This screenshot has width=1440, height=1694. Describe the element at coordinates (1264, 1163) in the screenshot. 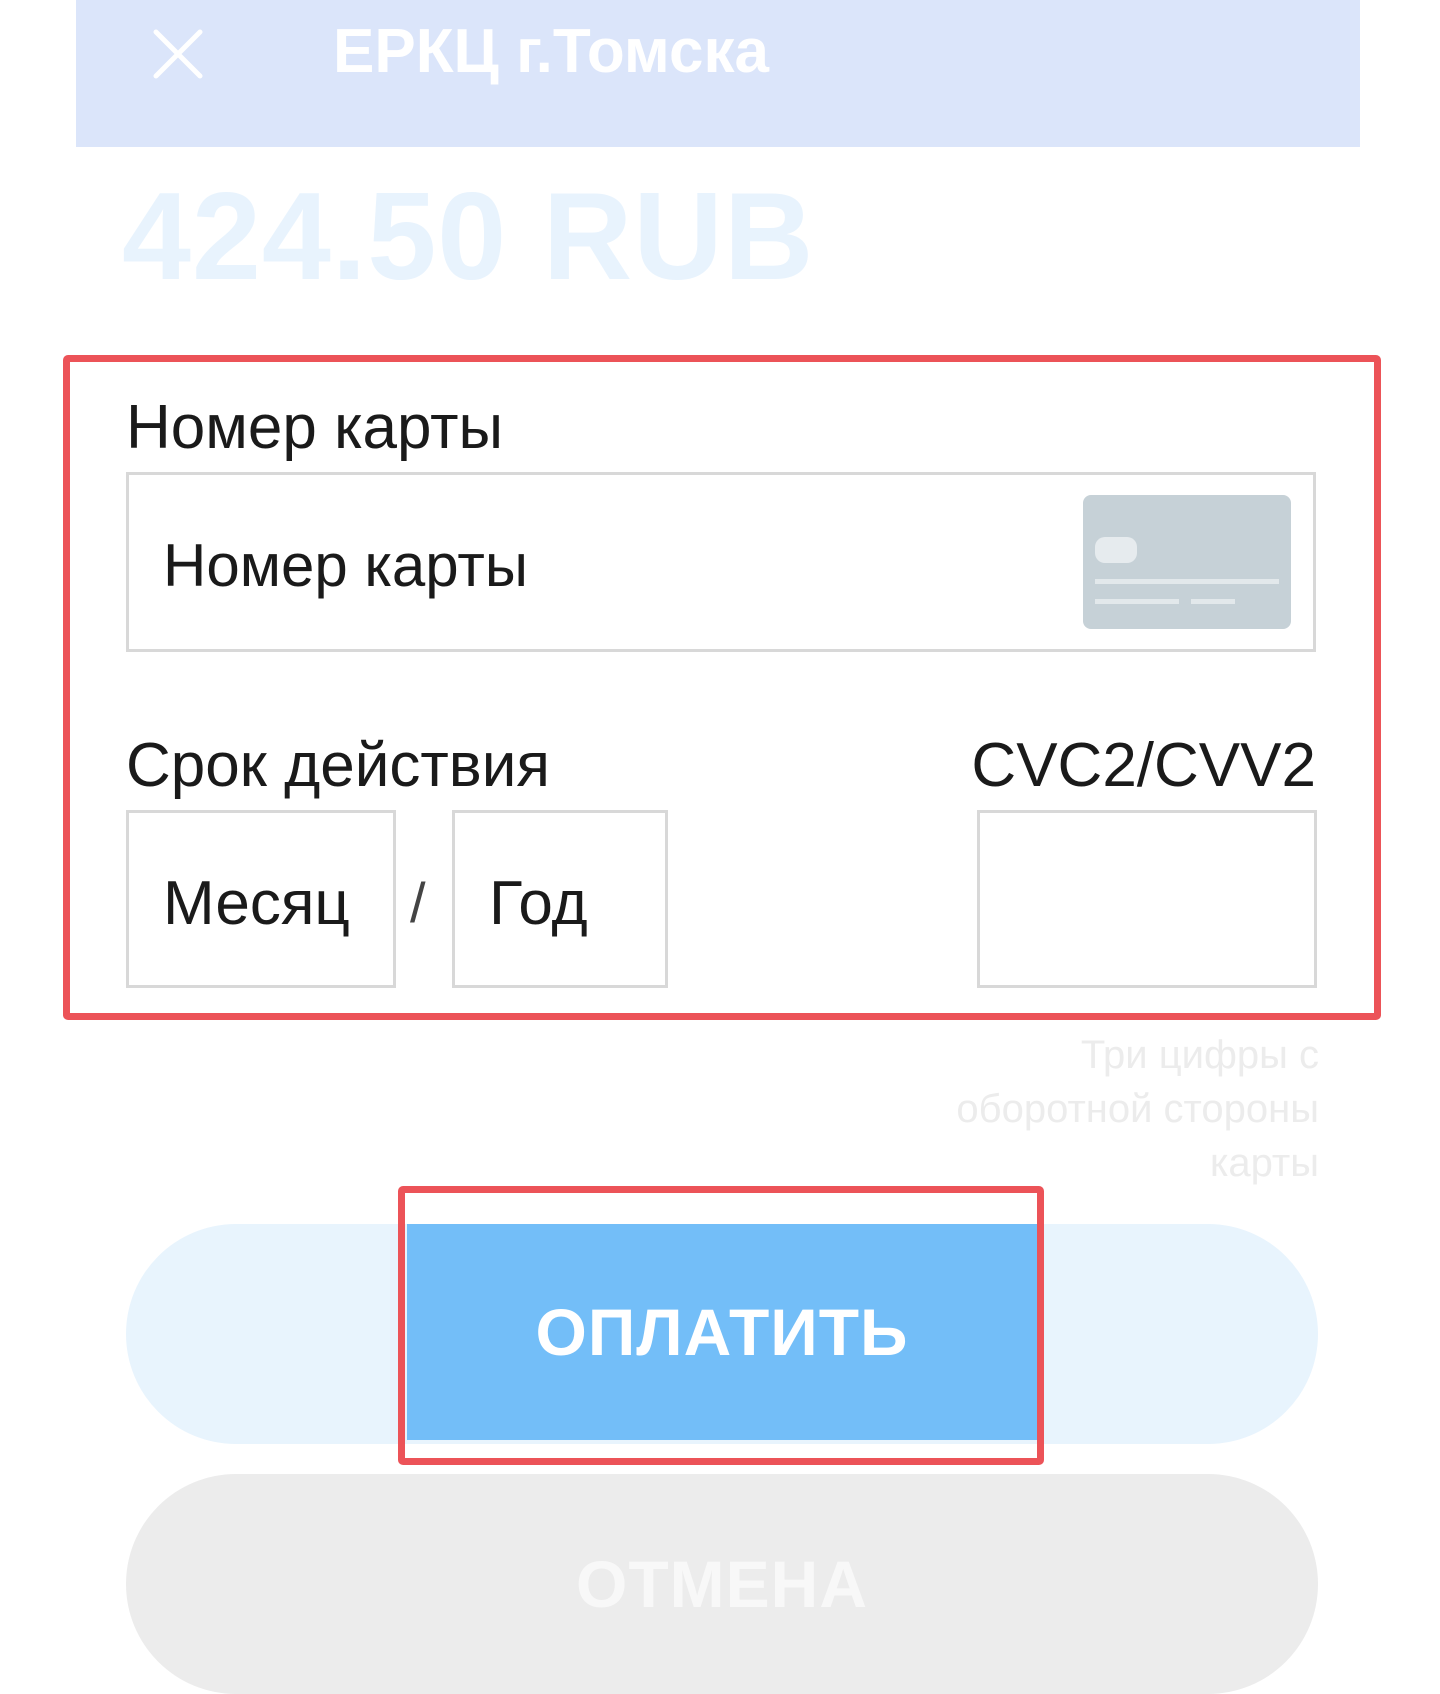

I see `cvc-hint-line: карты` at that location.